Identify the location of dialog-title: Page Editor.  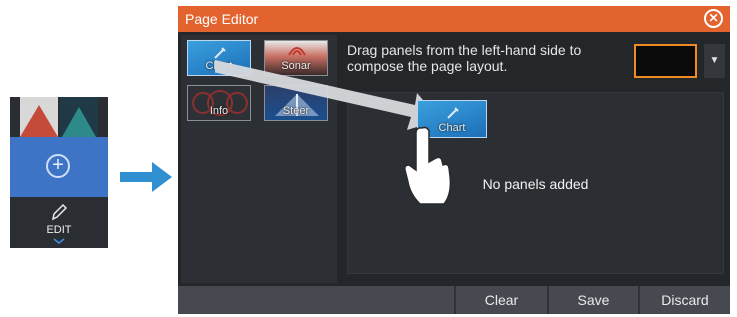
(222, 19).